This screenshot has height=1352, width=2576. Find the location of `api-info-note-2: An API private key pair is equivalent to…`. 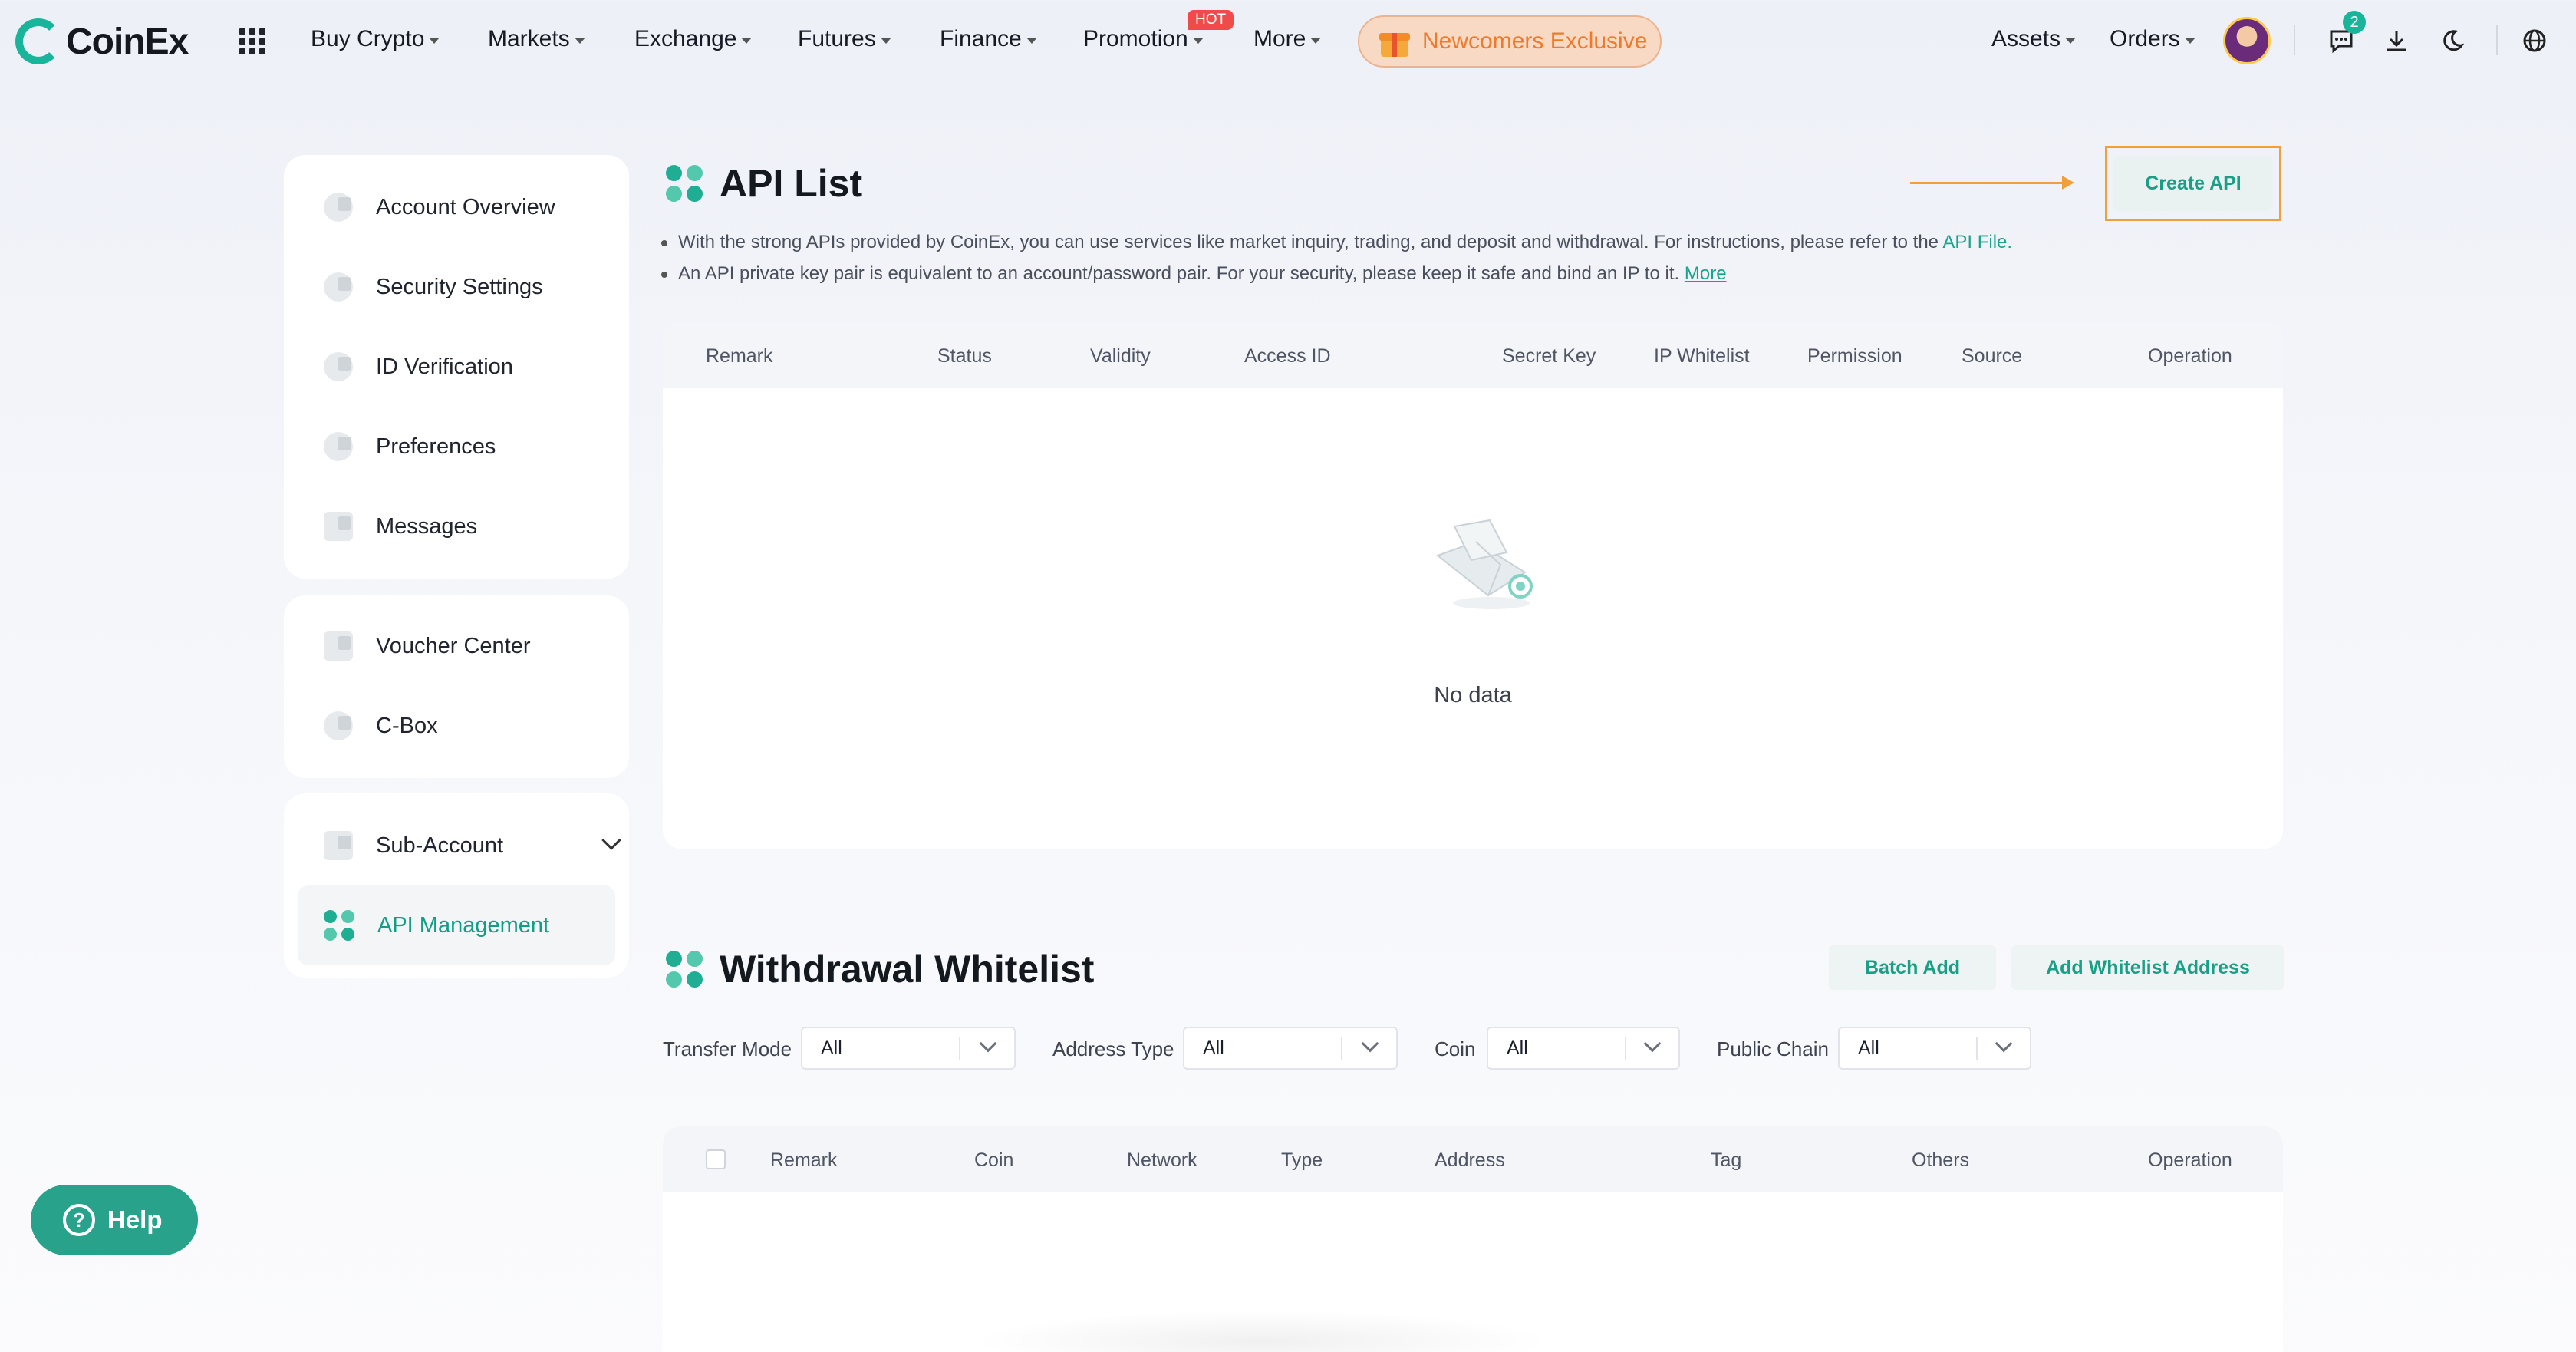

api-info-note-2: An API private key pair is equivalent to… is located at coordinates (1194, 274).